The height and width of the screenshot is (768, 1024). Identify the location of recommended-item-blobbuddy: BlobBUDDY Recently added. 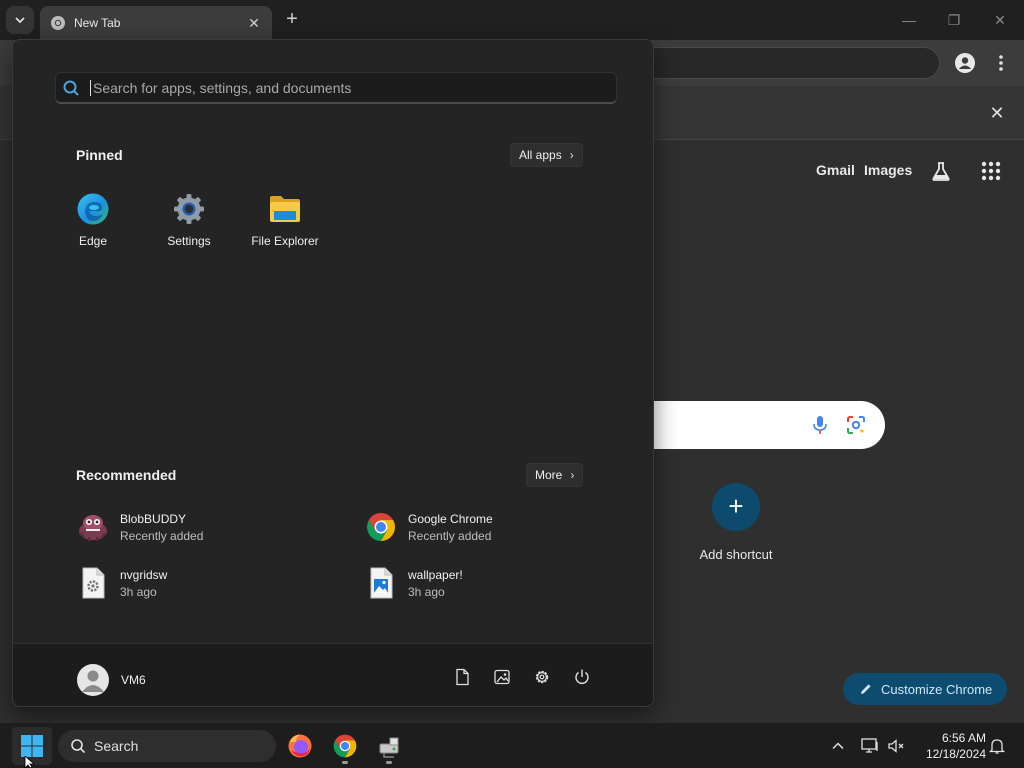
(211, 527).